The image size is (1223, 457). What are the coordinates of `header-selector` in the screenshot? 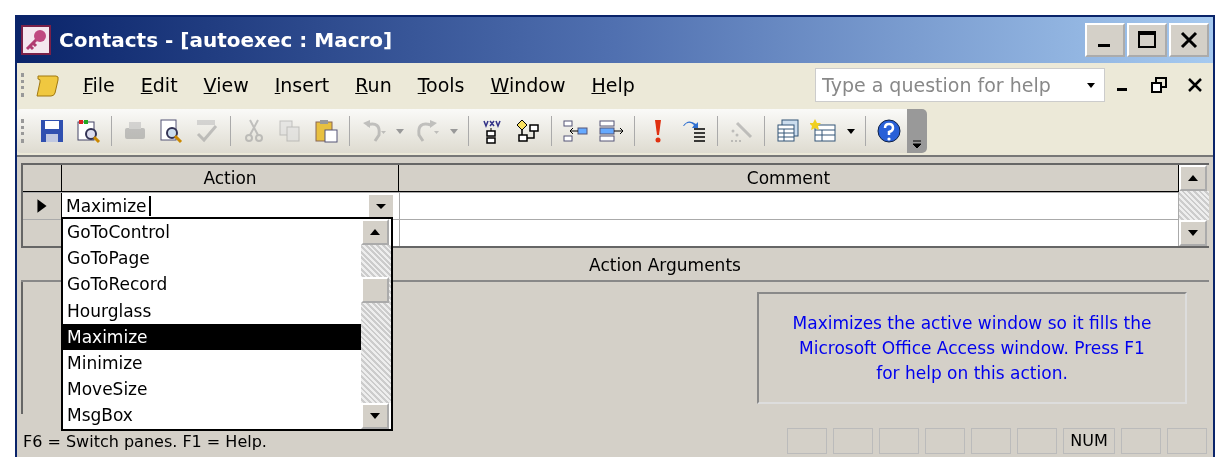 It's located at (42, 178).